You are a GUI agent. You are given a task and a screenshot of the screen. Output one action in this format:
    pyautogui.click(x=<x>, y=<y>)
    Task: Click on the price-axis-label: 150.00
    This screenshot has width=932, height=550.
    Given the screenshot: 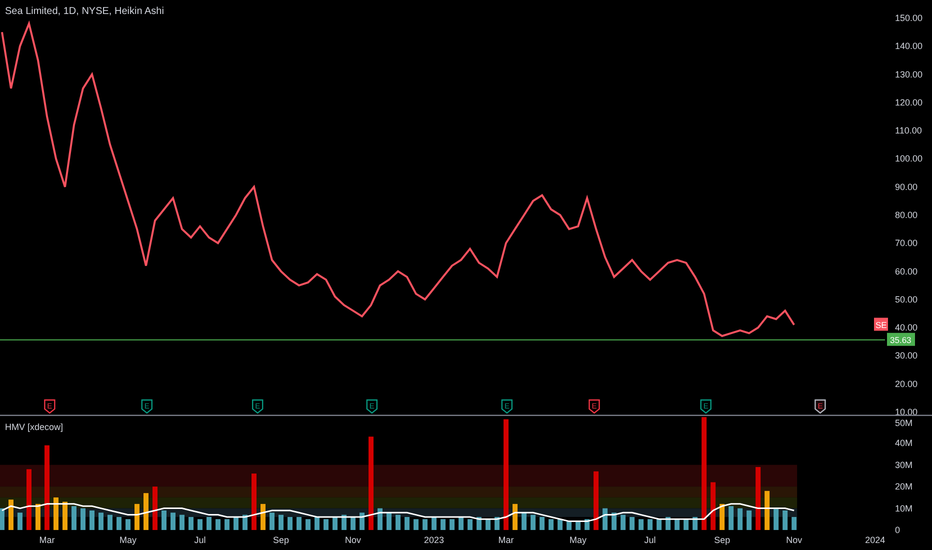 What is the action you would take?
    pyautogui.click(x=909, y=18)
    